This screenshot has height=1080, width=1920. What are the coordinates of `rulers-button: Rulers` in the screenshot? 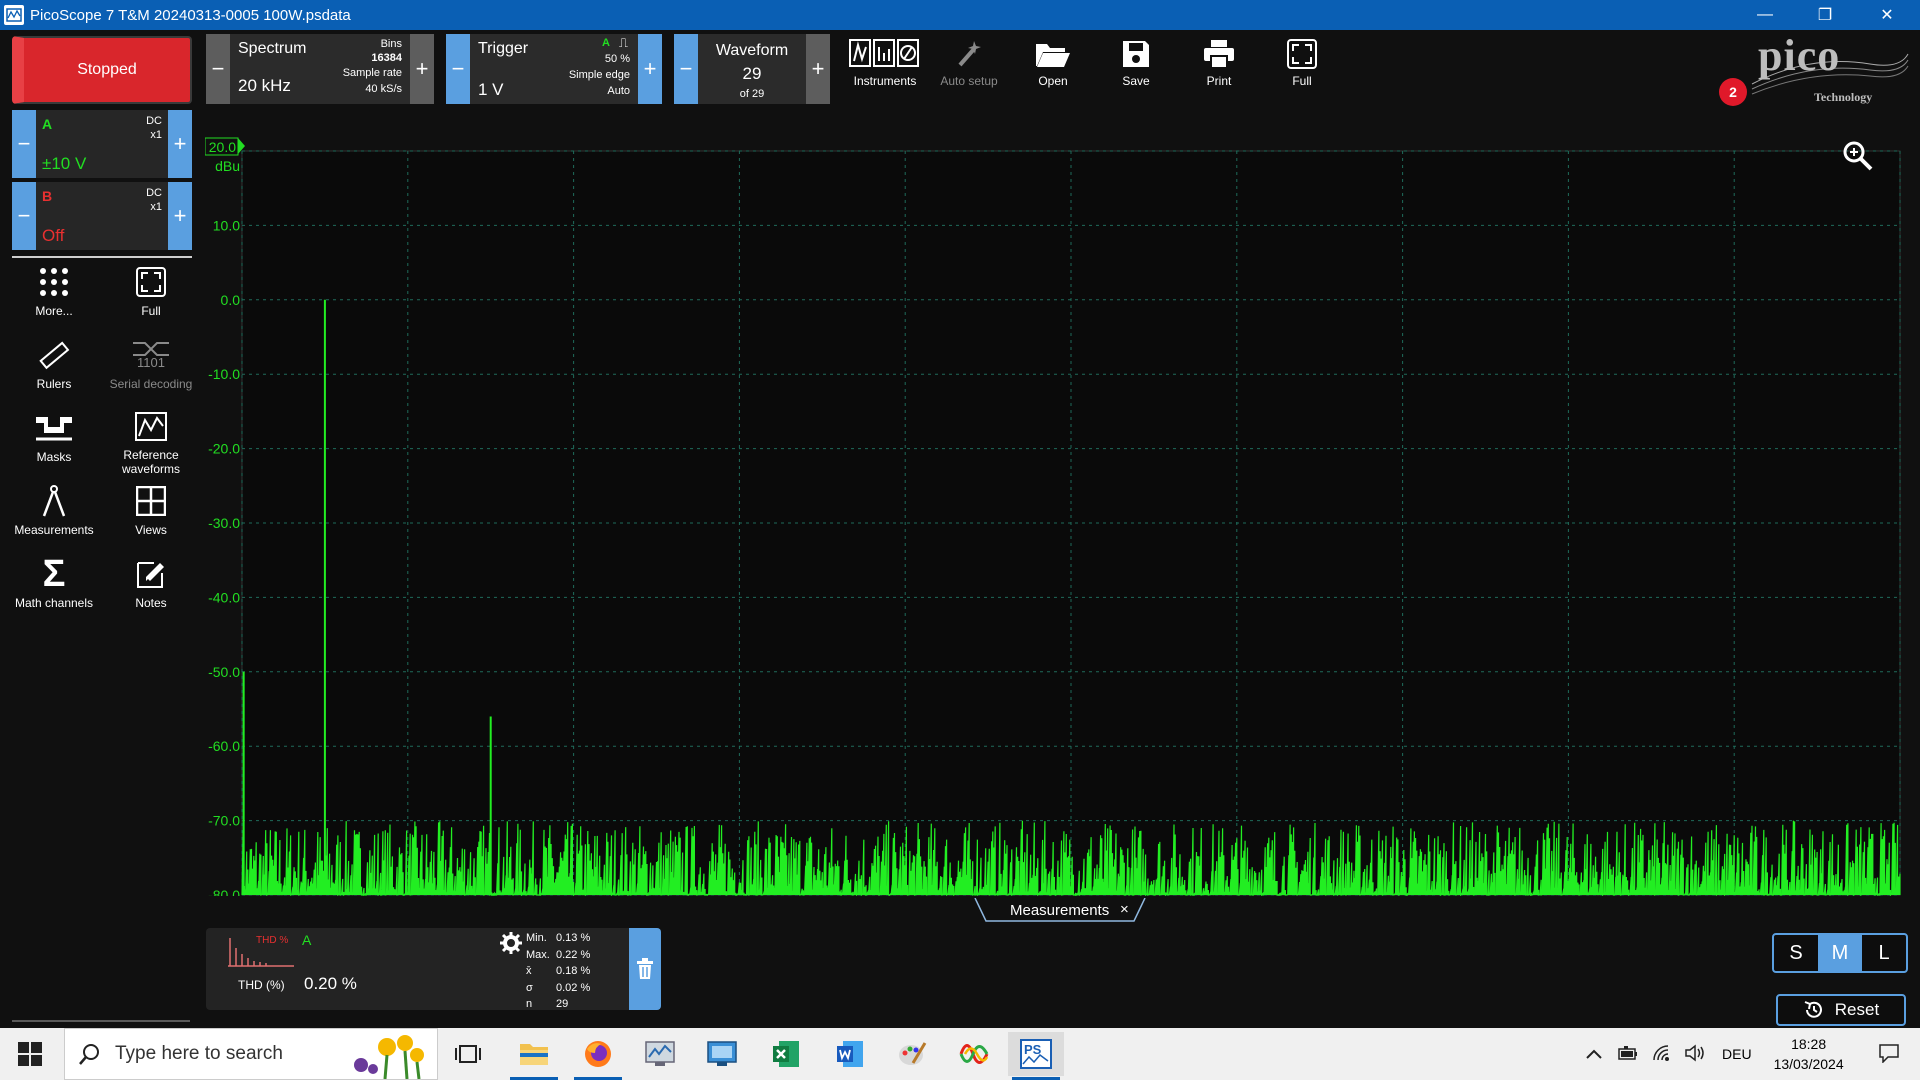 It's located at (54, 368).